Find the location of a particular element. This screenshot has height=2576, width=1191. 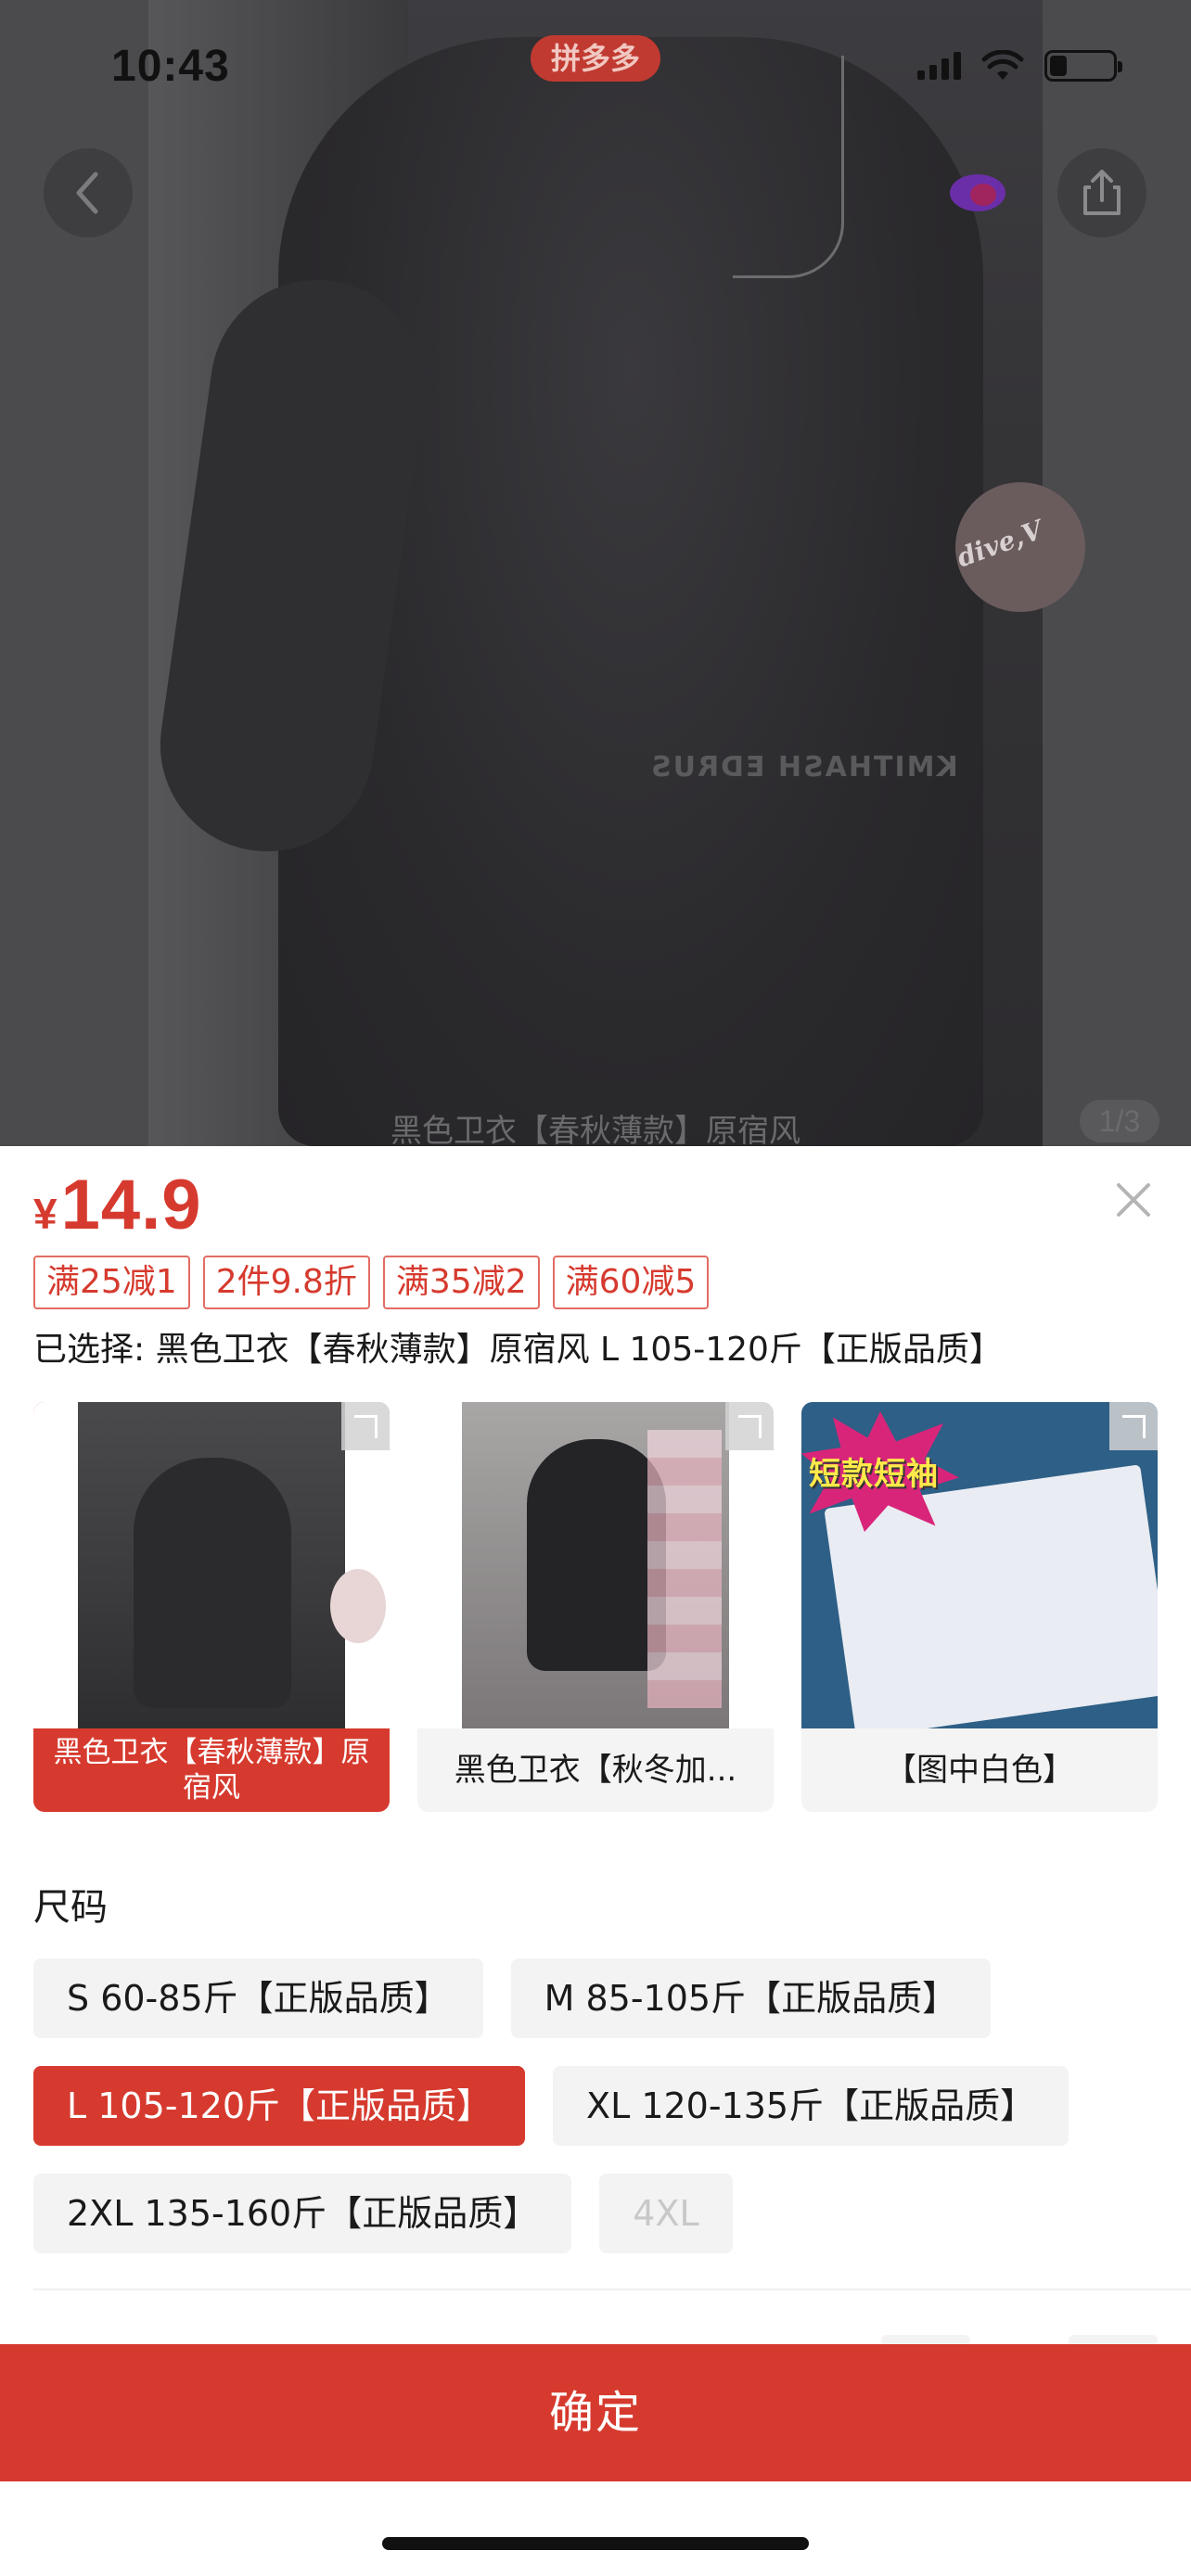

hero-caption: 黑色卫衣【春秋薄款】原宿风 is located at coordinates (595, 1129).